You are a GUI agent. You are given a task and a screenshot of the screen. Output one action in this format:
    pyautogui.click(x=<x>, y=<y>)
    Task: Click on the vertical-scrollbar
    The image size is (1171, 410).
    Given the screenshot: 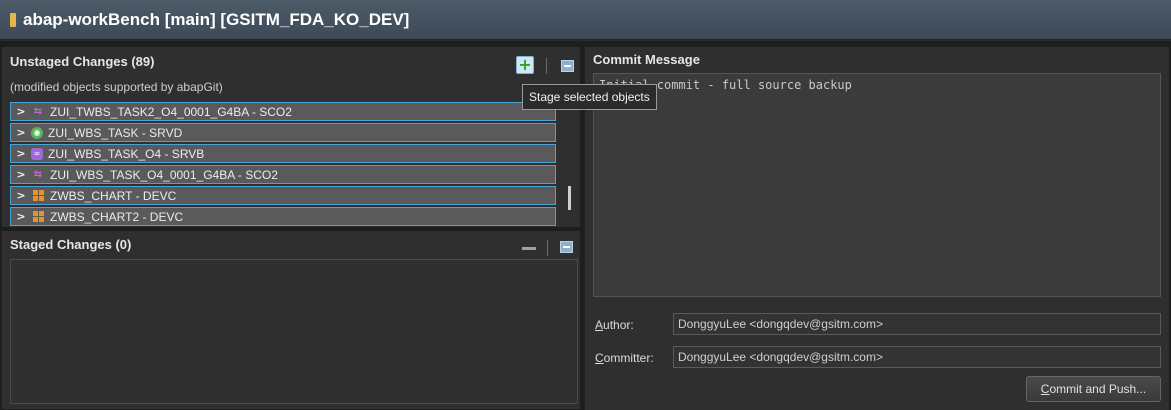 What is the action you would take?
    pyautogui.click(x=569, y=198)
    